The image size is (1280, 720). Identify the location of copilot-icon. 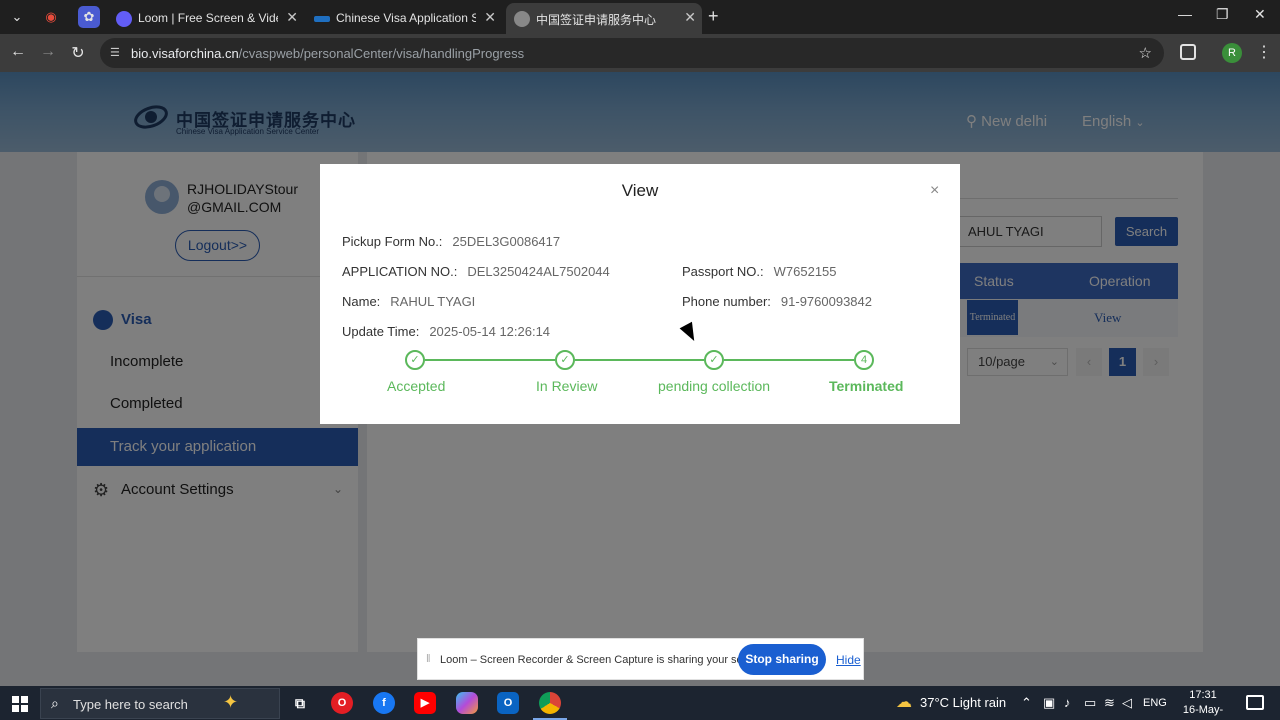
(467, 703).